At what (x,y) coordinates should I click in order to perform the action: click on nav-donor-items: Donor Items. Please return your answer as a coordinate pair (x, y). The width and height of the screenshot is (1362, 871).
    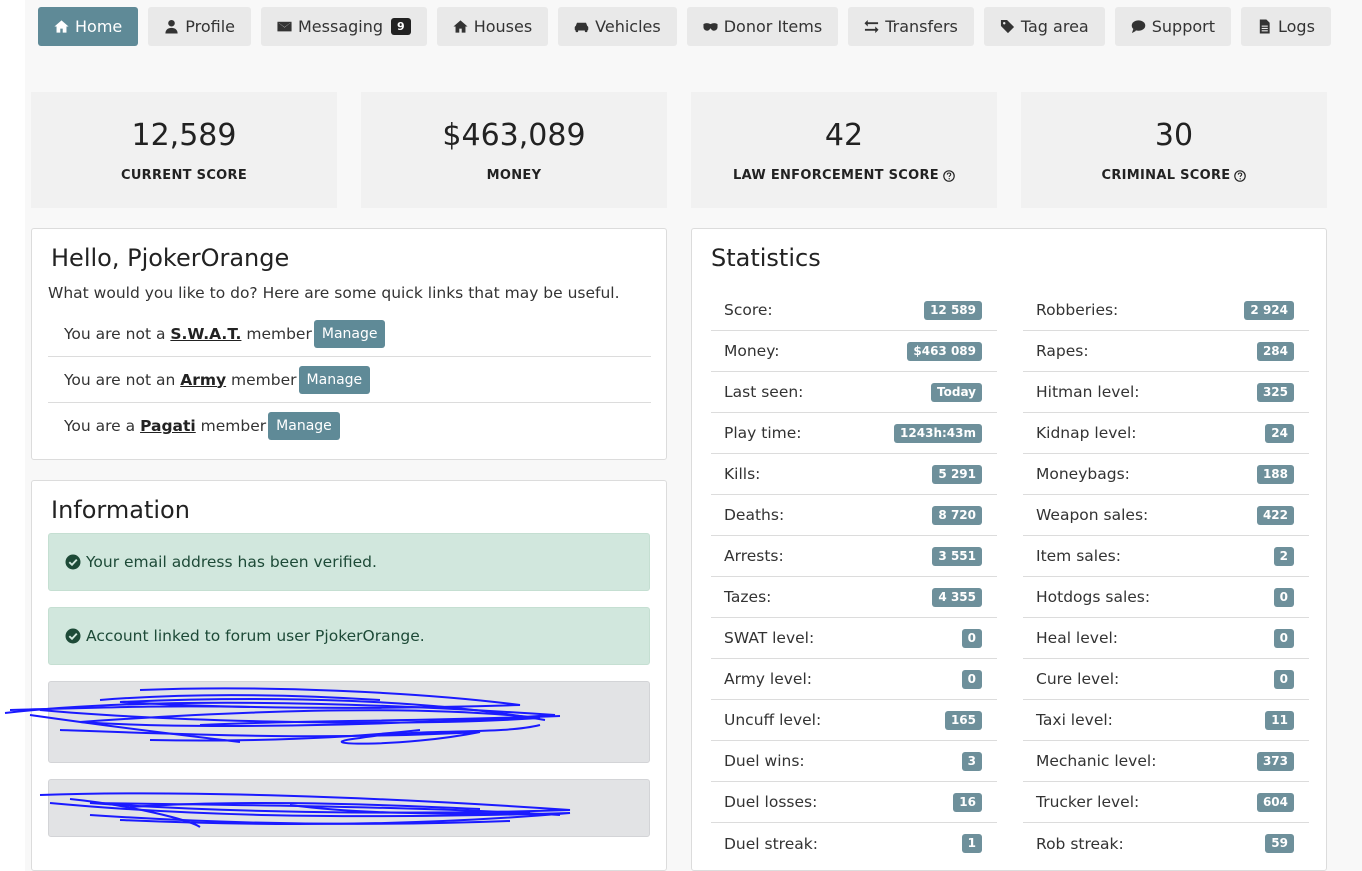
    Looking at the image, I should click on (762, 26).